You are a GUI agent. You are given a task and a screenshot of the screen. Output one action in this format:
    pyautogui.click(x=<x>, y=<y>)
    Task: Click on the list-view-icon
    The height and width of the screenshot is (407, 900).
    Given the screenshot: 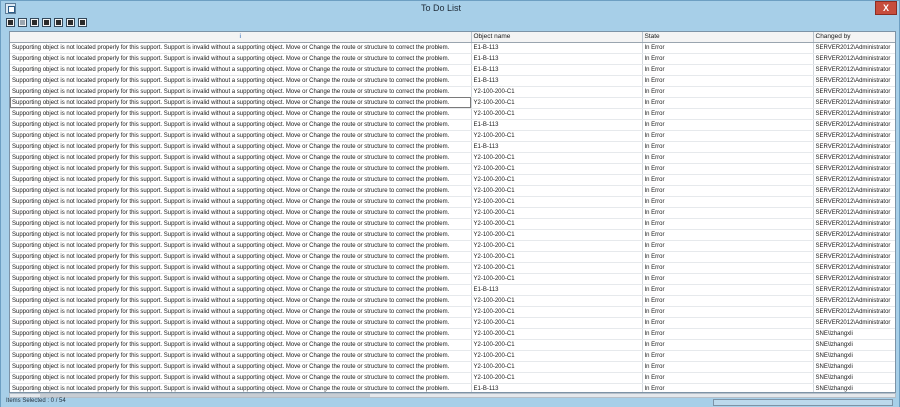 What is the action you would take?
    pyautogui.click(x=22, y=22)
    